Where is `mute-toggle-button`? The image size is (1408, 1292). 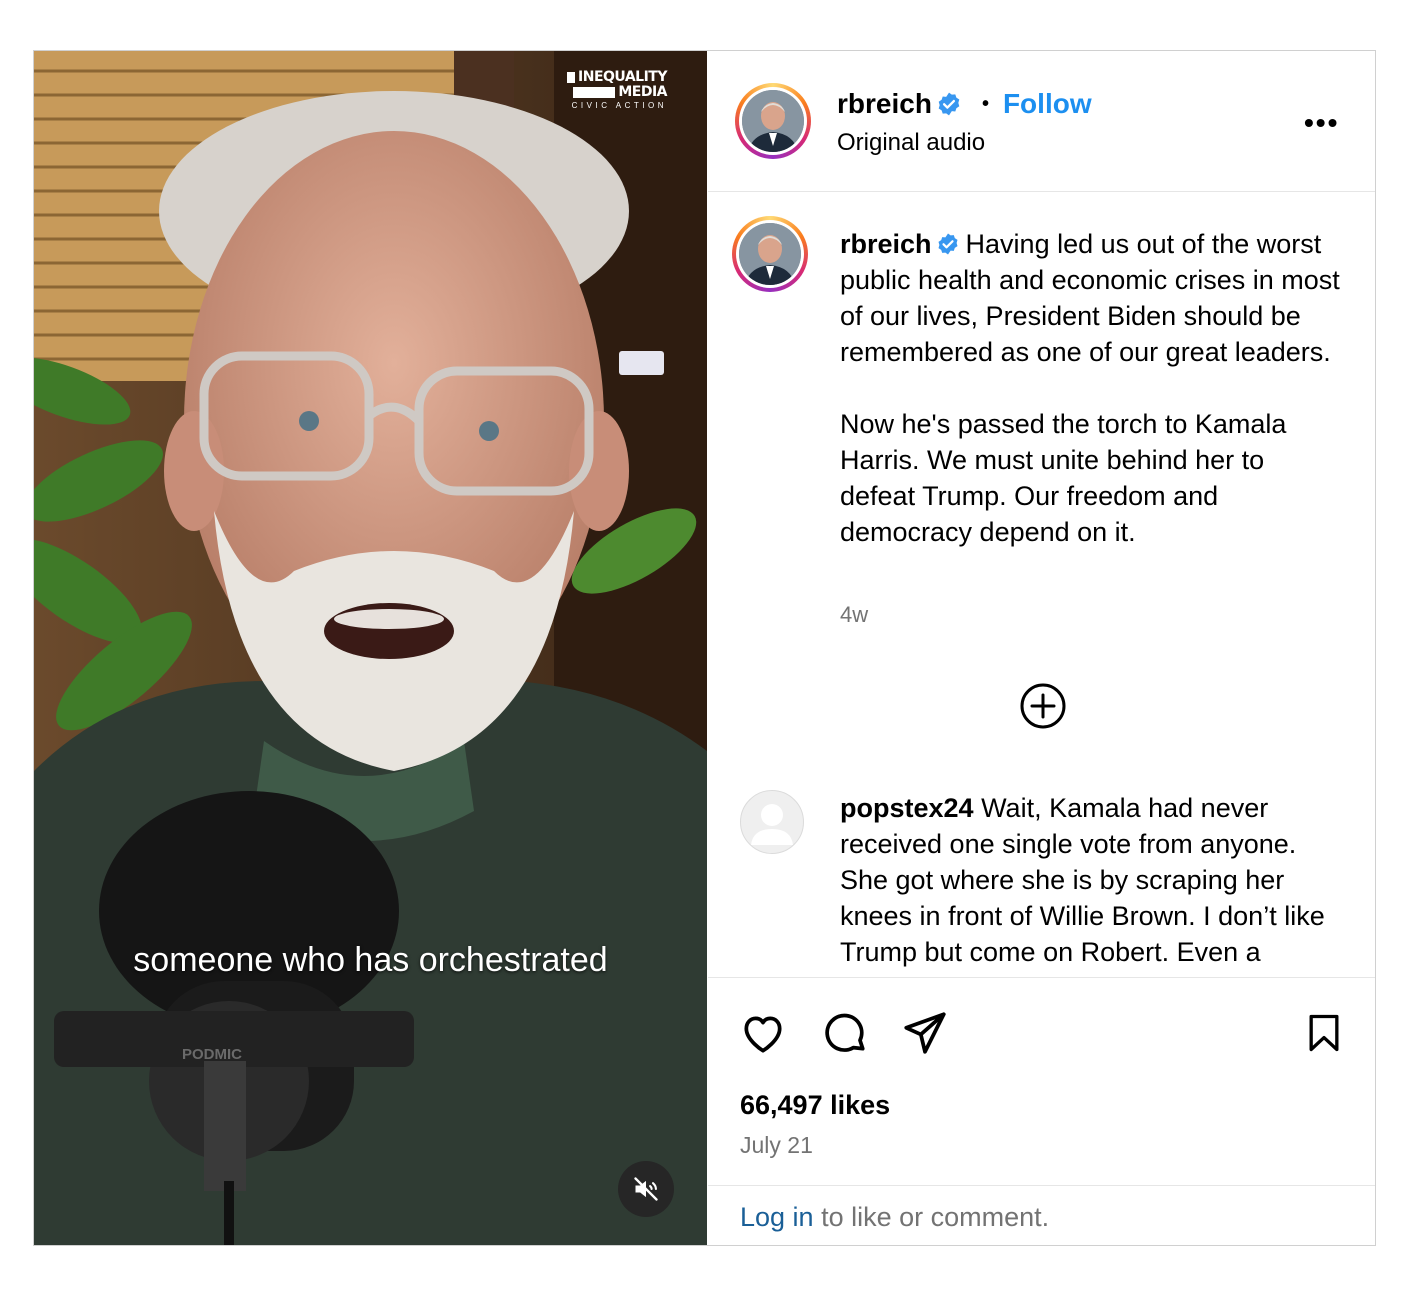 mute-toggle-button is located at coordinates (646, 1189).